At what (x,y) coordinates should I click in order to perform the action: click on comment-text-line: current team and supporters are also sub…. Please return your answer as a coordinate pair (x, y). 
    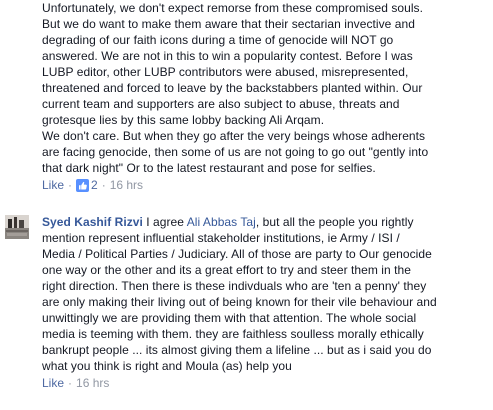
    Looking at the image, I should click on (221, 104).